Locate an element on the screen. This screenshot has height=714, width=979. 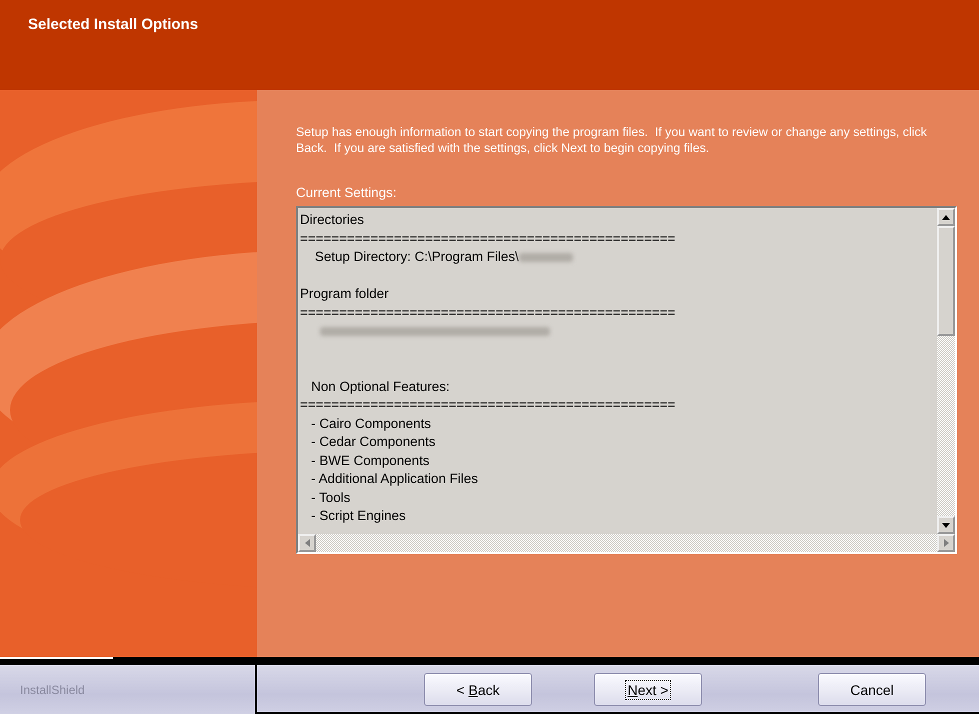
scroll-down-icon is located at coordinates (946, 525).